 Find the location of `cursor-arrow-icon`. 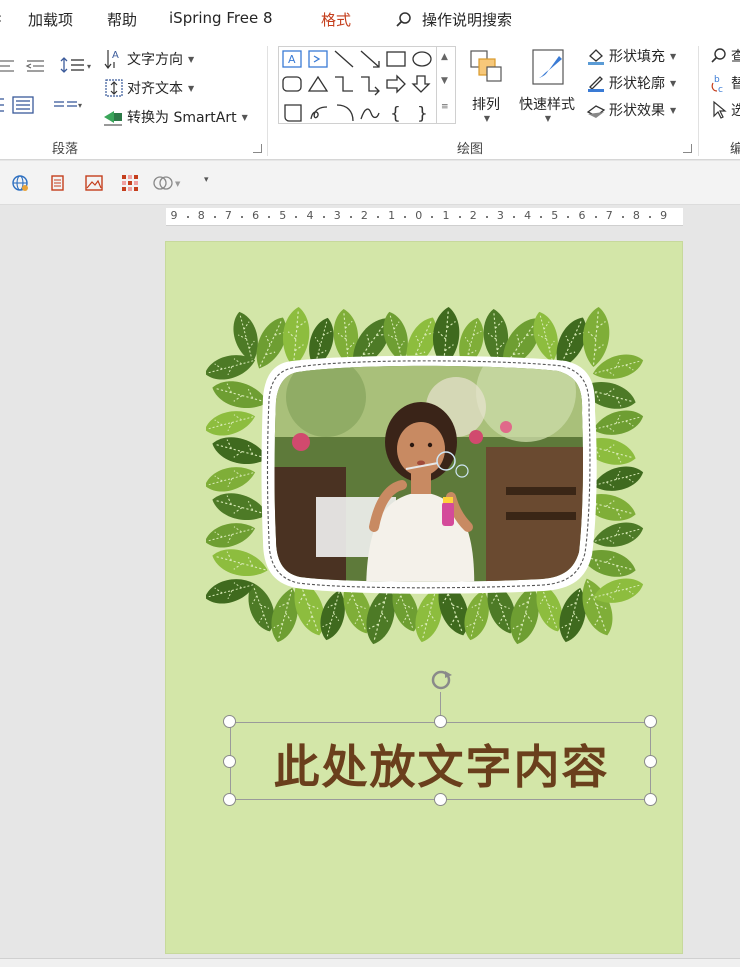

cursor-arrow-icon is located at coordinates (720, 109).